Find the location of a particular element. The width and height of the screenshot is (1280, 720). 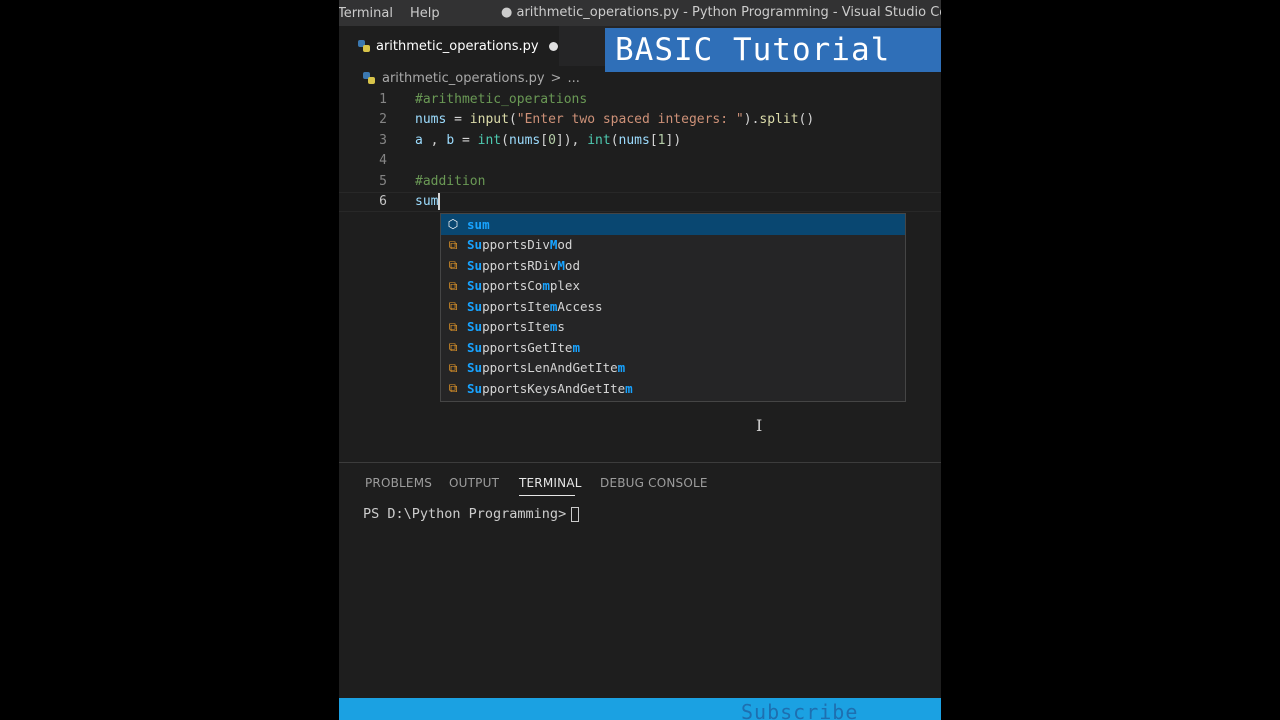

suggestion-label: SupportsRDivMod is located at coordinates (523, 265).